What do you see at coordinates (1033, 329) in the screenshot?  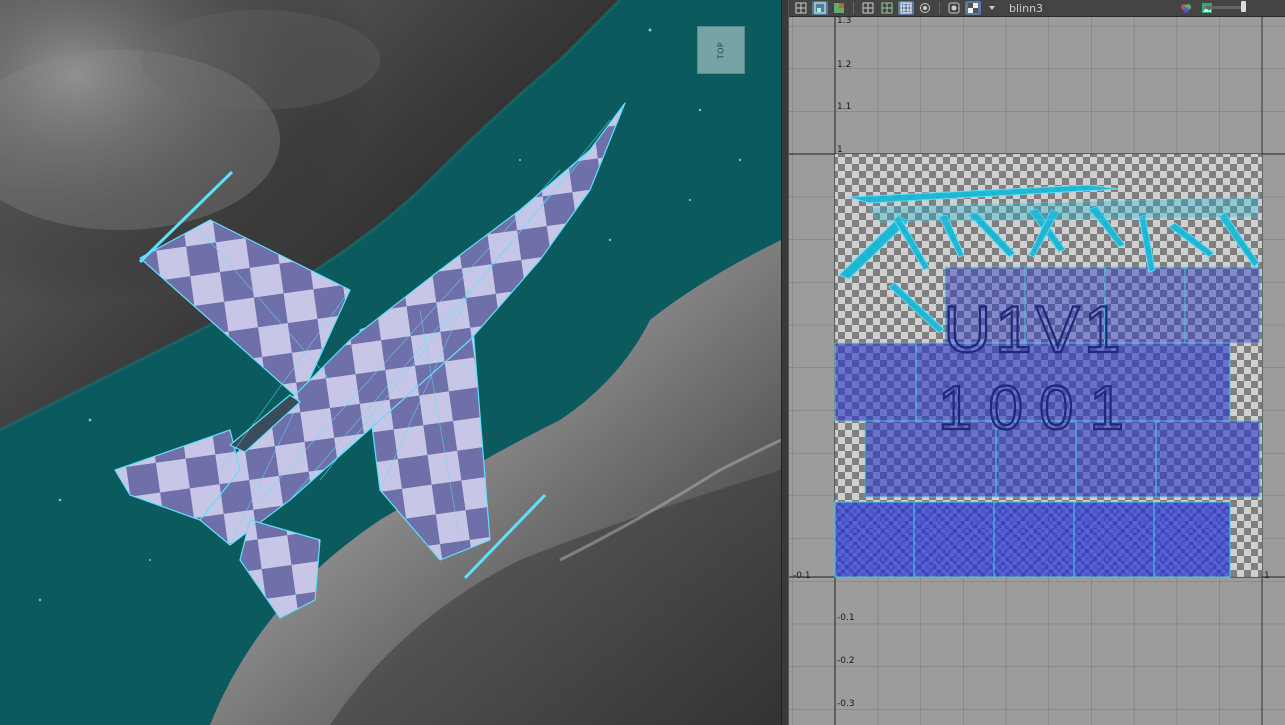 I see `uv-tile-label: U1V1` at bounding box center [1033, 329].